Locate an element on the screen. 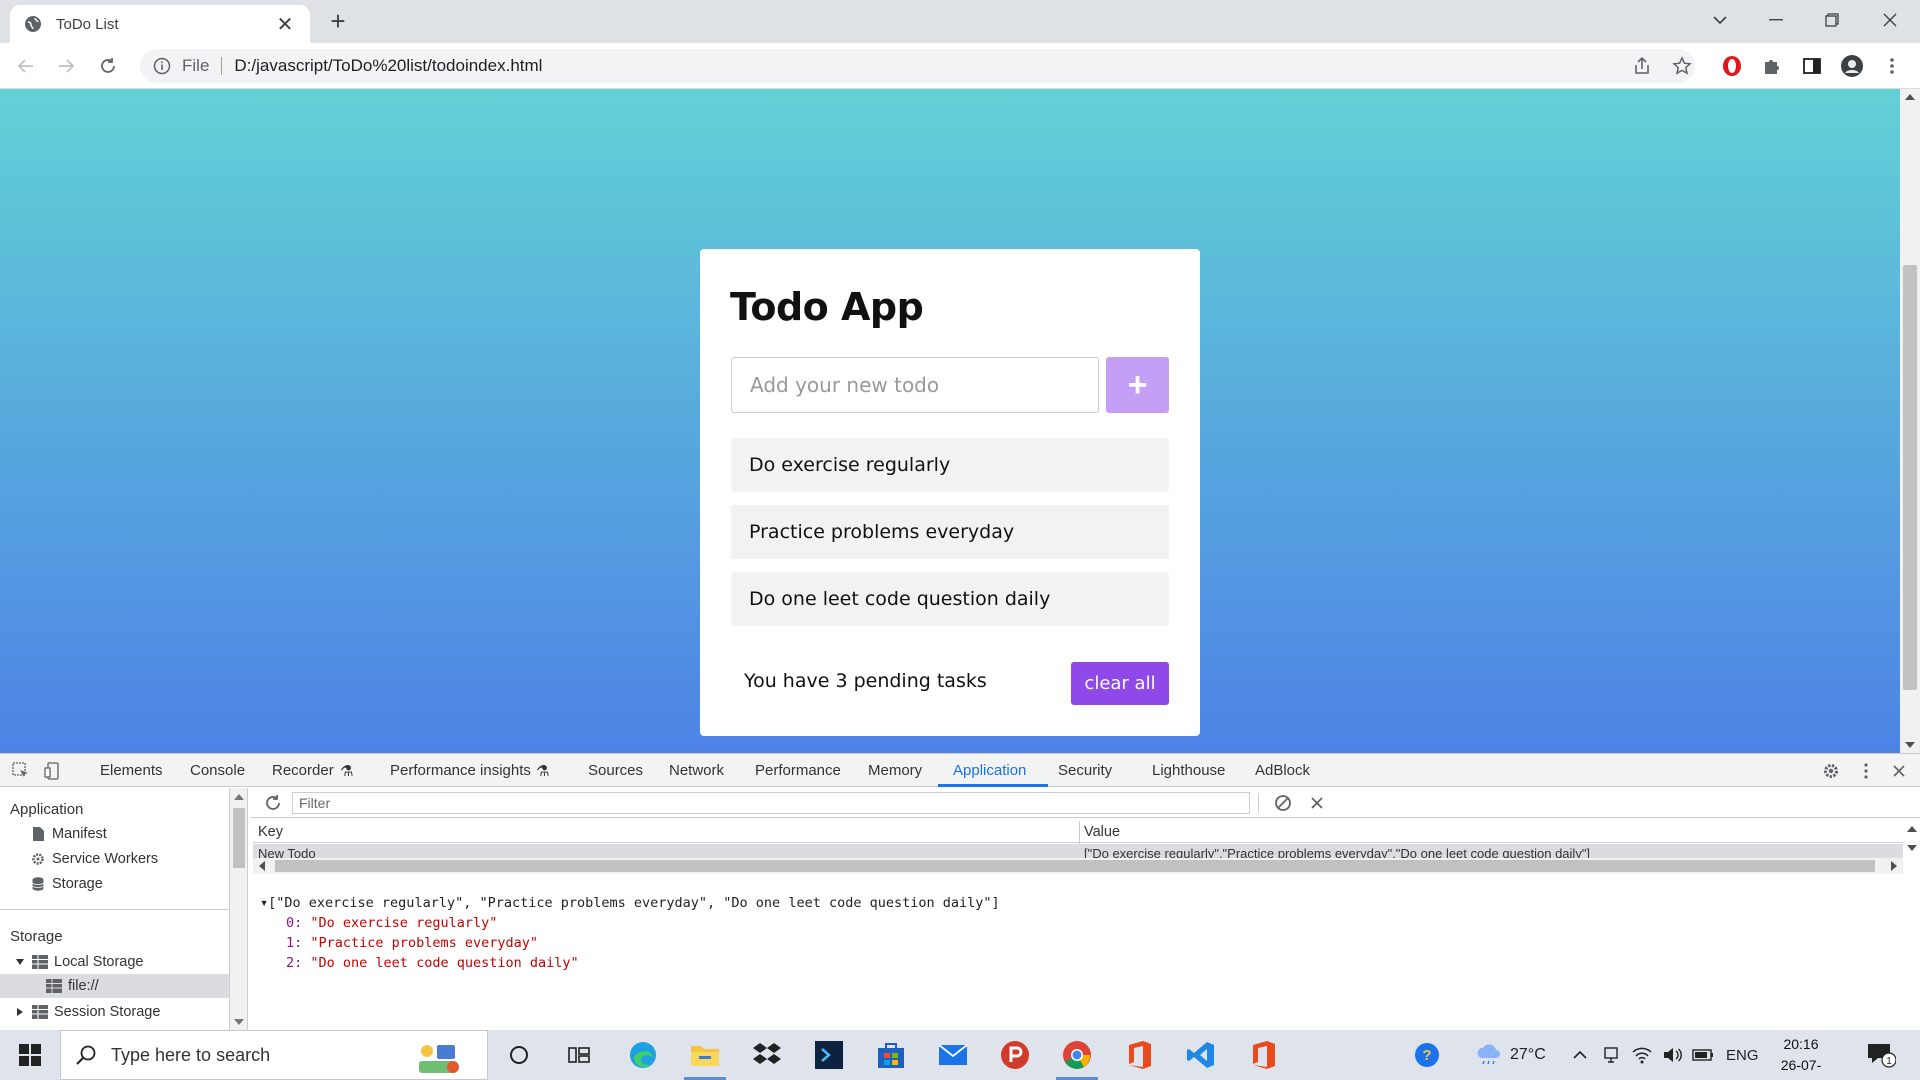 The height and width of the screenshot is (1080, 1920). taskbar-clock: 20:16 26-07-2022 is located at coordinates (1801, 1057).